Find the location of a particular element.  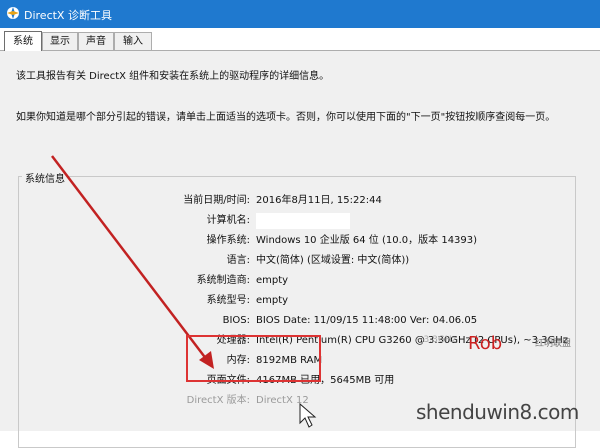

watermark-badge: Rob is located at coordinates (485, 343).